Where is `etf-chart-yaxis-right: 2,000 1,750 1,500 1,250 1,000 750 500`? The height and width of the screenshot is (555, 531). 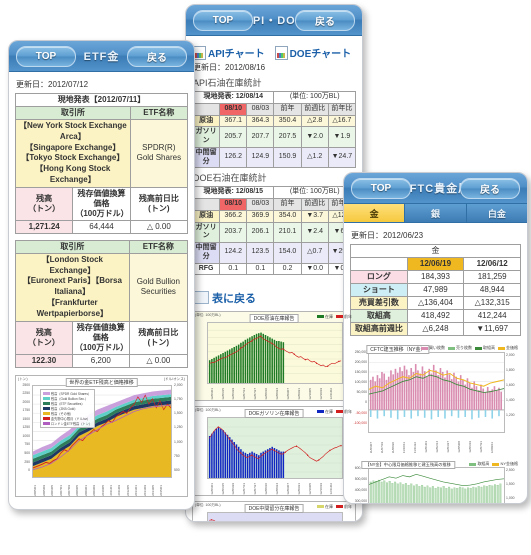
etf-chart-yaxis-right: 2,000 1,750 1,500 1,250 1,000 750 500 is located at coordinates (178, 427).